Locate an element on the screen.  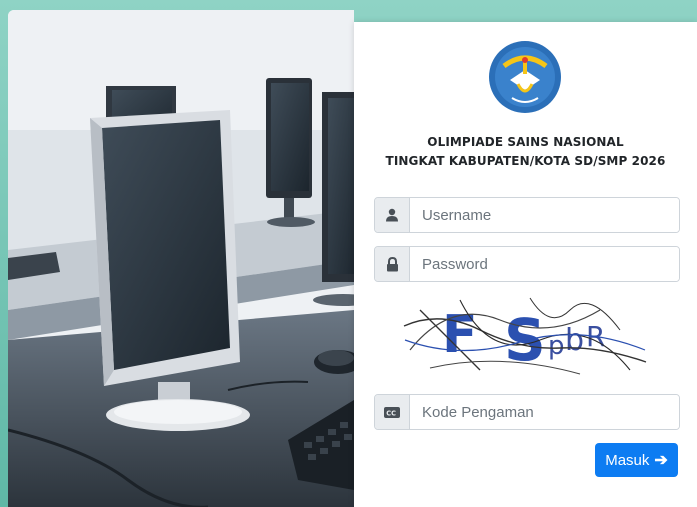
password-input is located at coordinates (544, 264).